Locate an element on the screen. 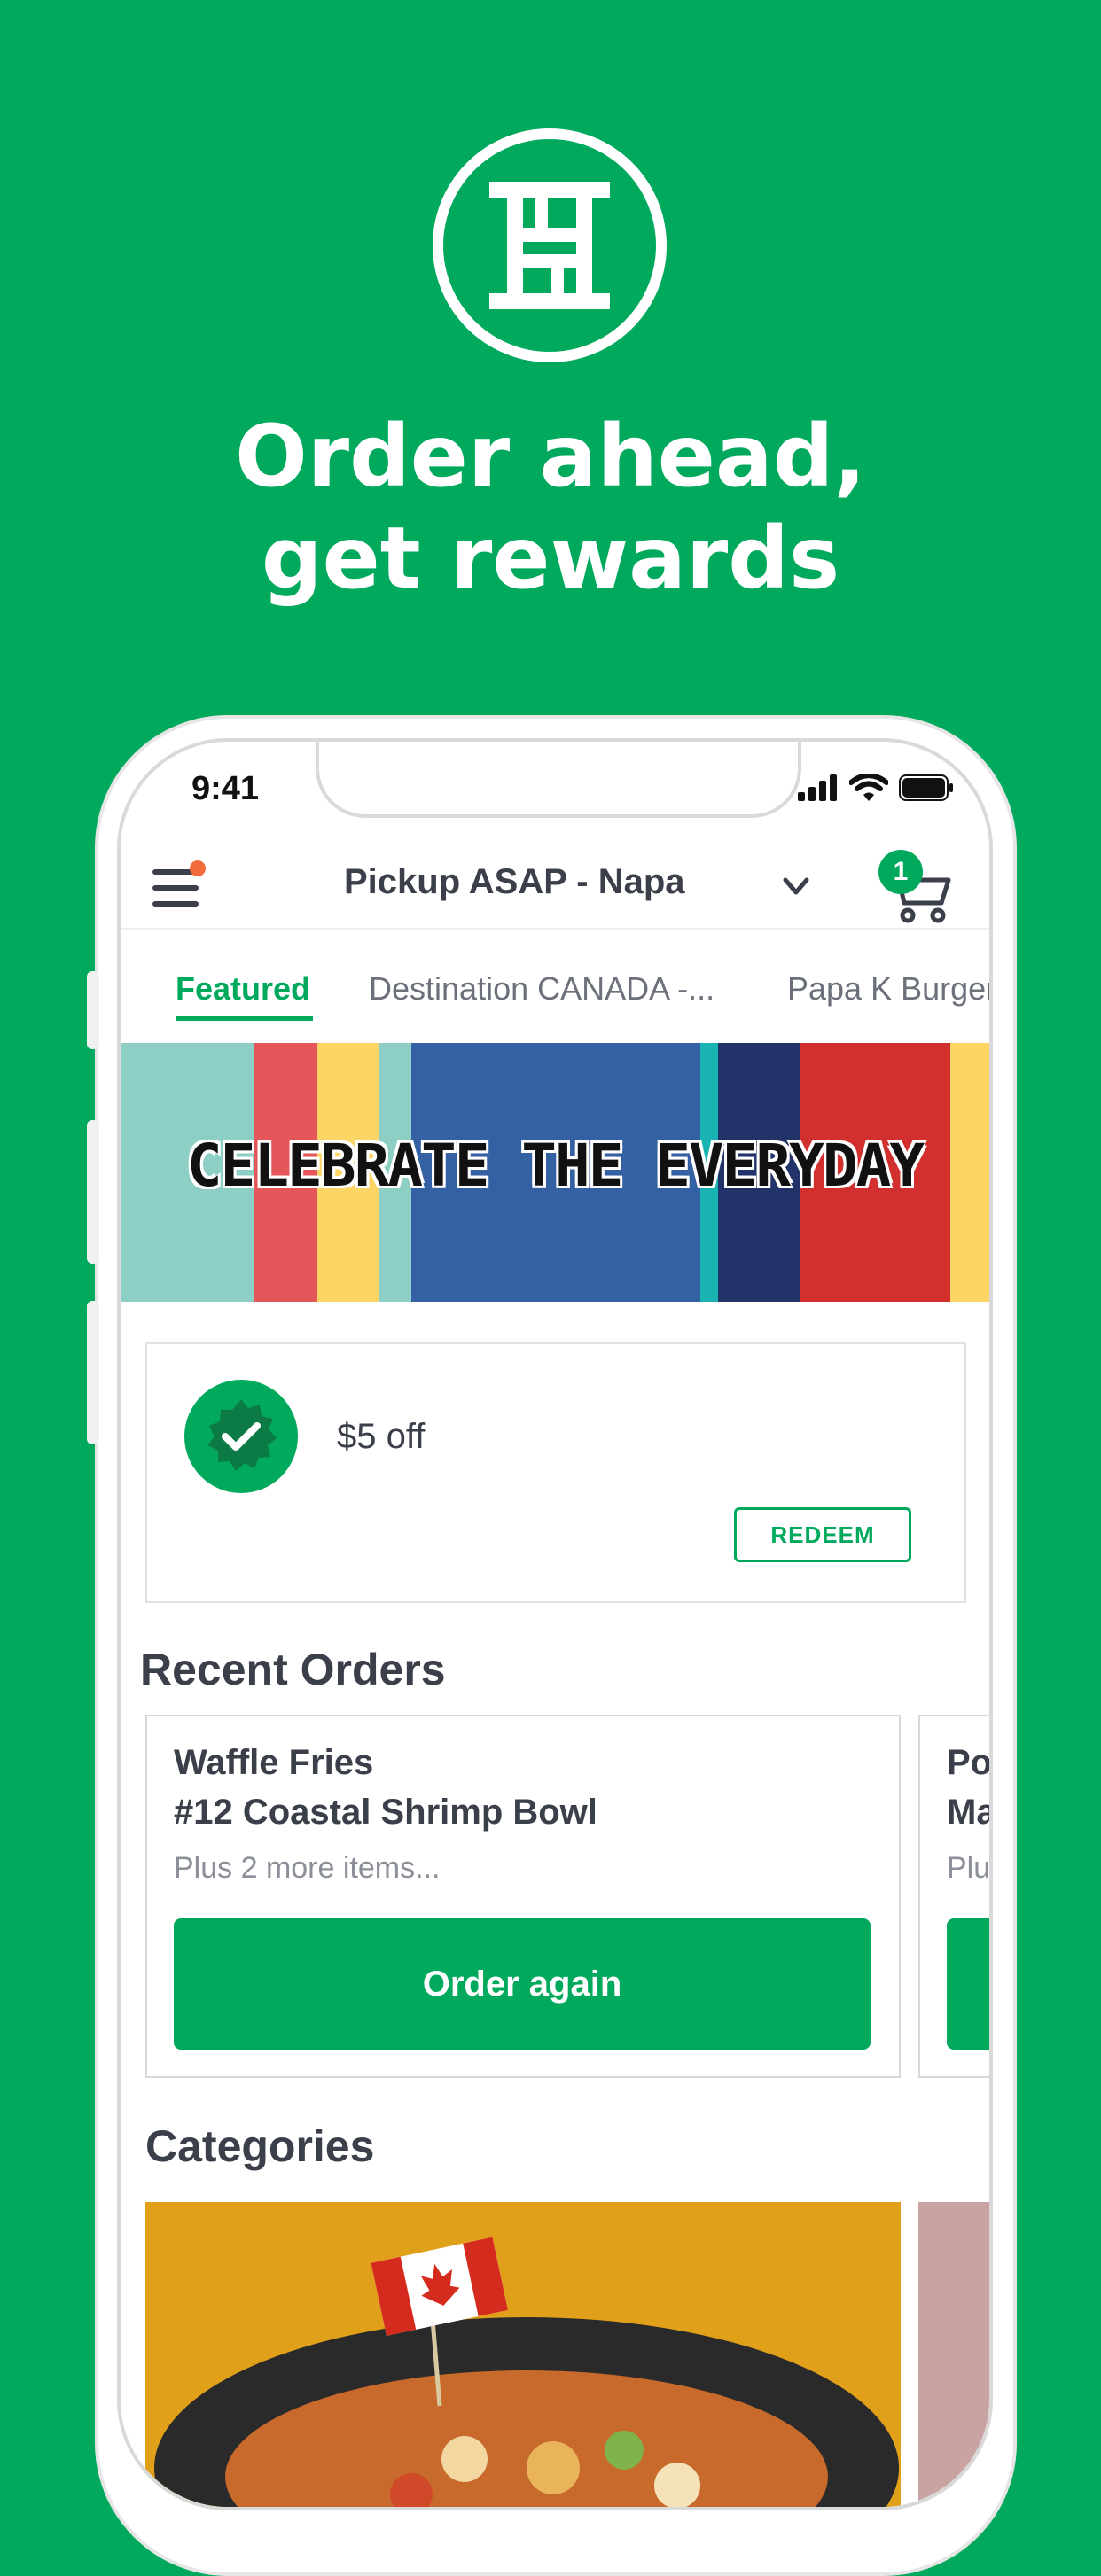 This screenshot has height=2576, width=1101. app-bar: Pickup ASAP - Napa 1 is located at coordinates (555, 885).